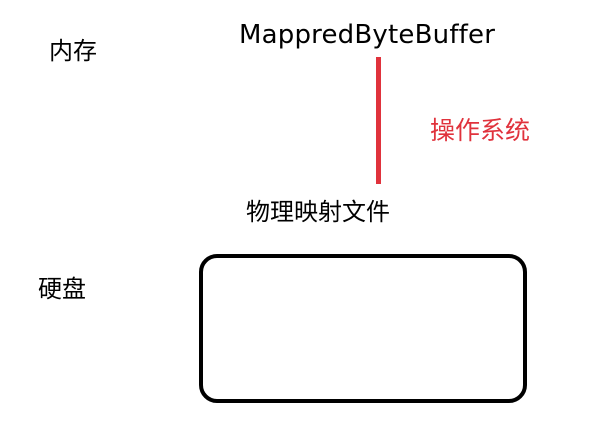 The image size is (598, 425). Describe the element at coordinates (62, 289) in the screenshot. I see `disk-label: 硬盘` at that location.